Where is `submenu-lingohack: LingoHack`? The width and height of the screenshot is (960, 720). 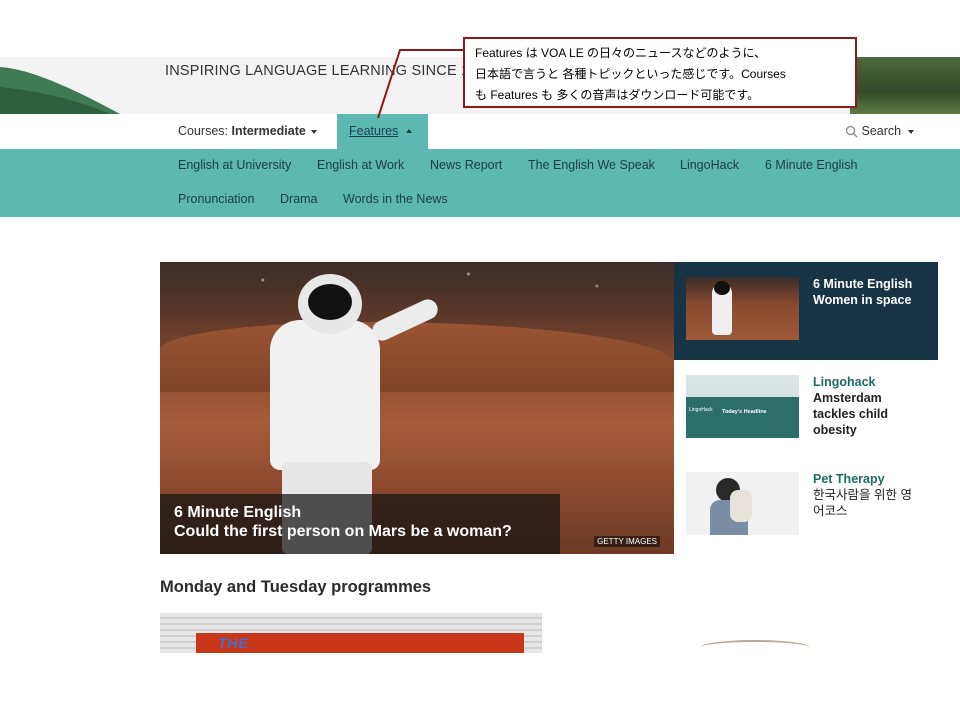
submenu-lingohack: LingoHack is located at coordinates (709, 165).